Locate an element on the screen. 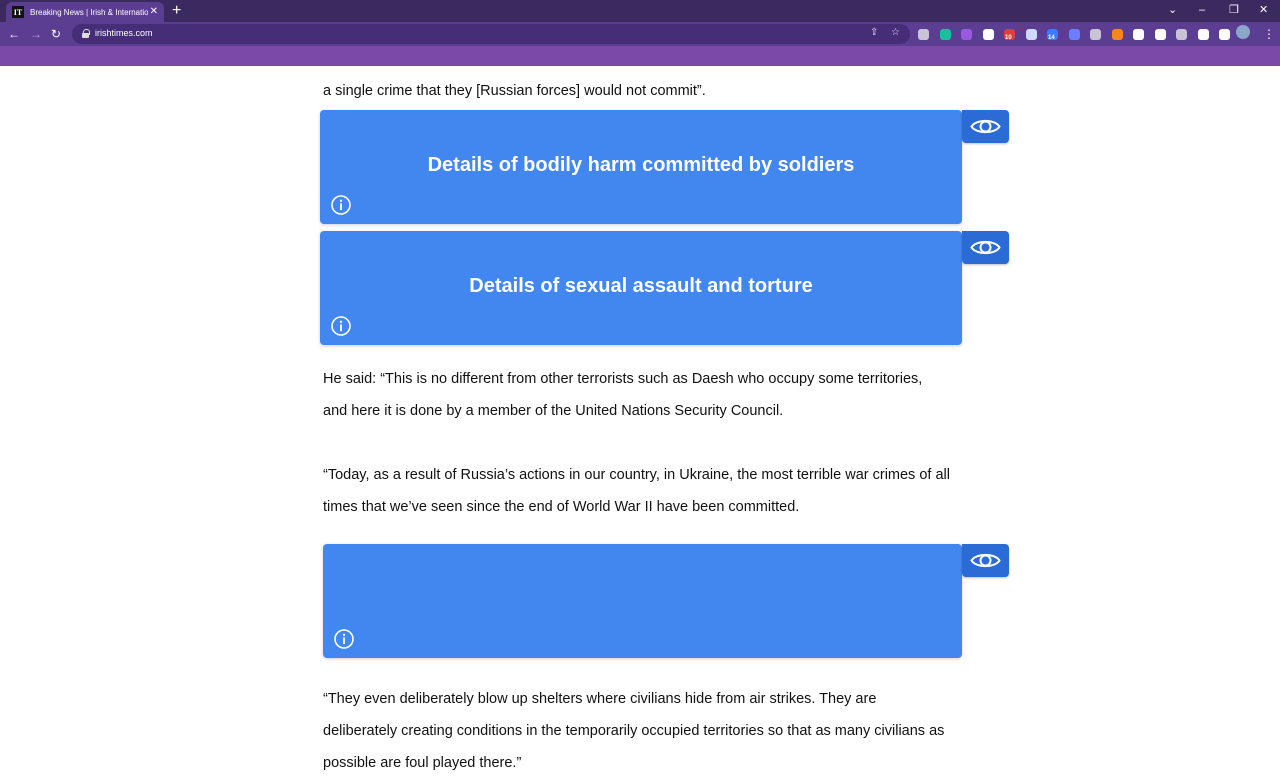  menu-kebab-icon: ⋮ is located at coordinates (1269, 34).